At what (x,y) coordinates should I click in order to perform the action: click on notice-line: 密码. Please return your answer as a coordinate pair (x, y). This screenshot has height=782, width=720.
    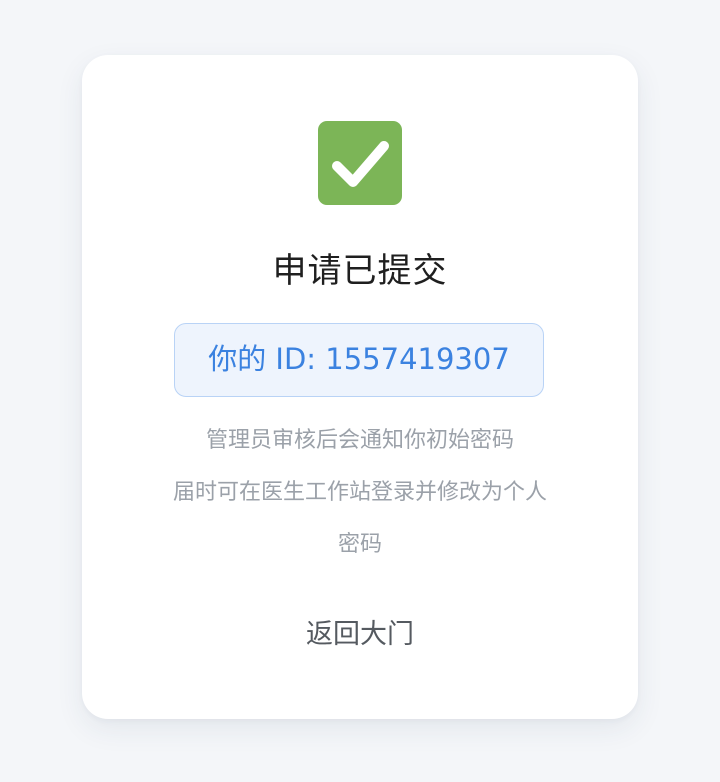
    Looking at the image, I should click on (359, 544).